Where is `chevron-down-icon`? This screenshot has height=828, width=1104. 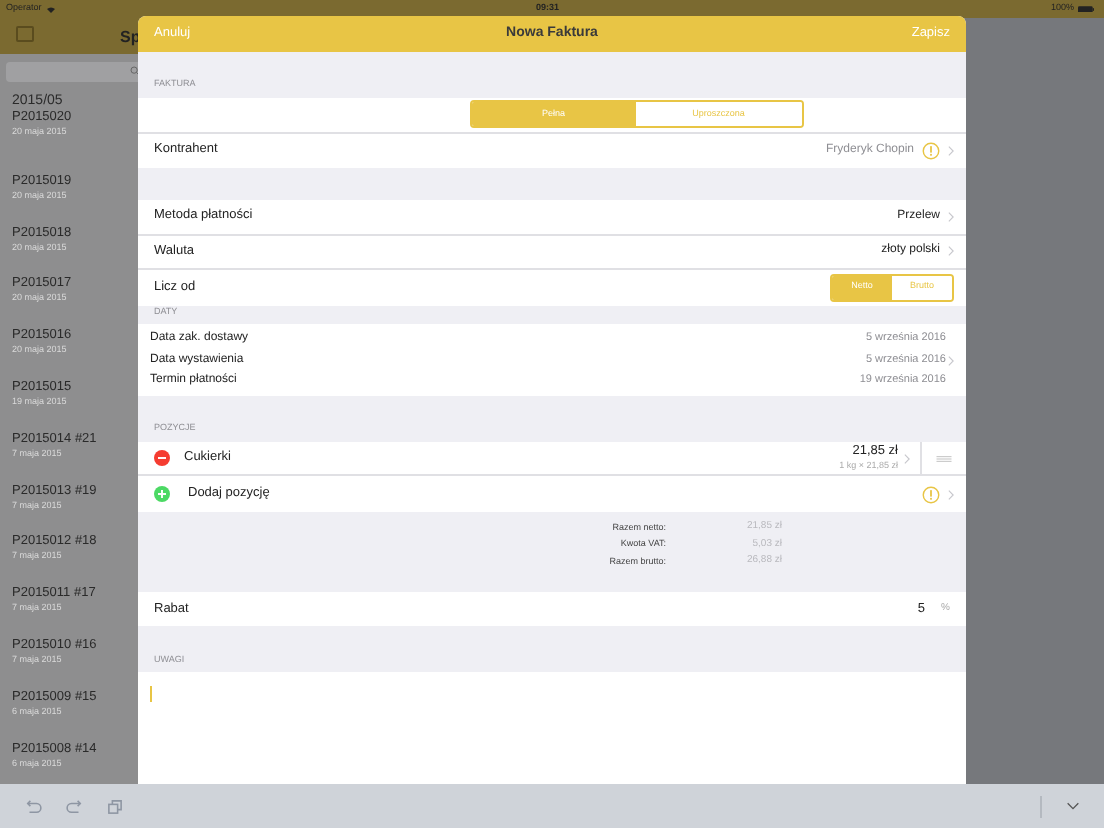 chevron-down-icon is located at coordinates (1073, 806).